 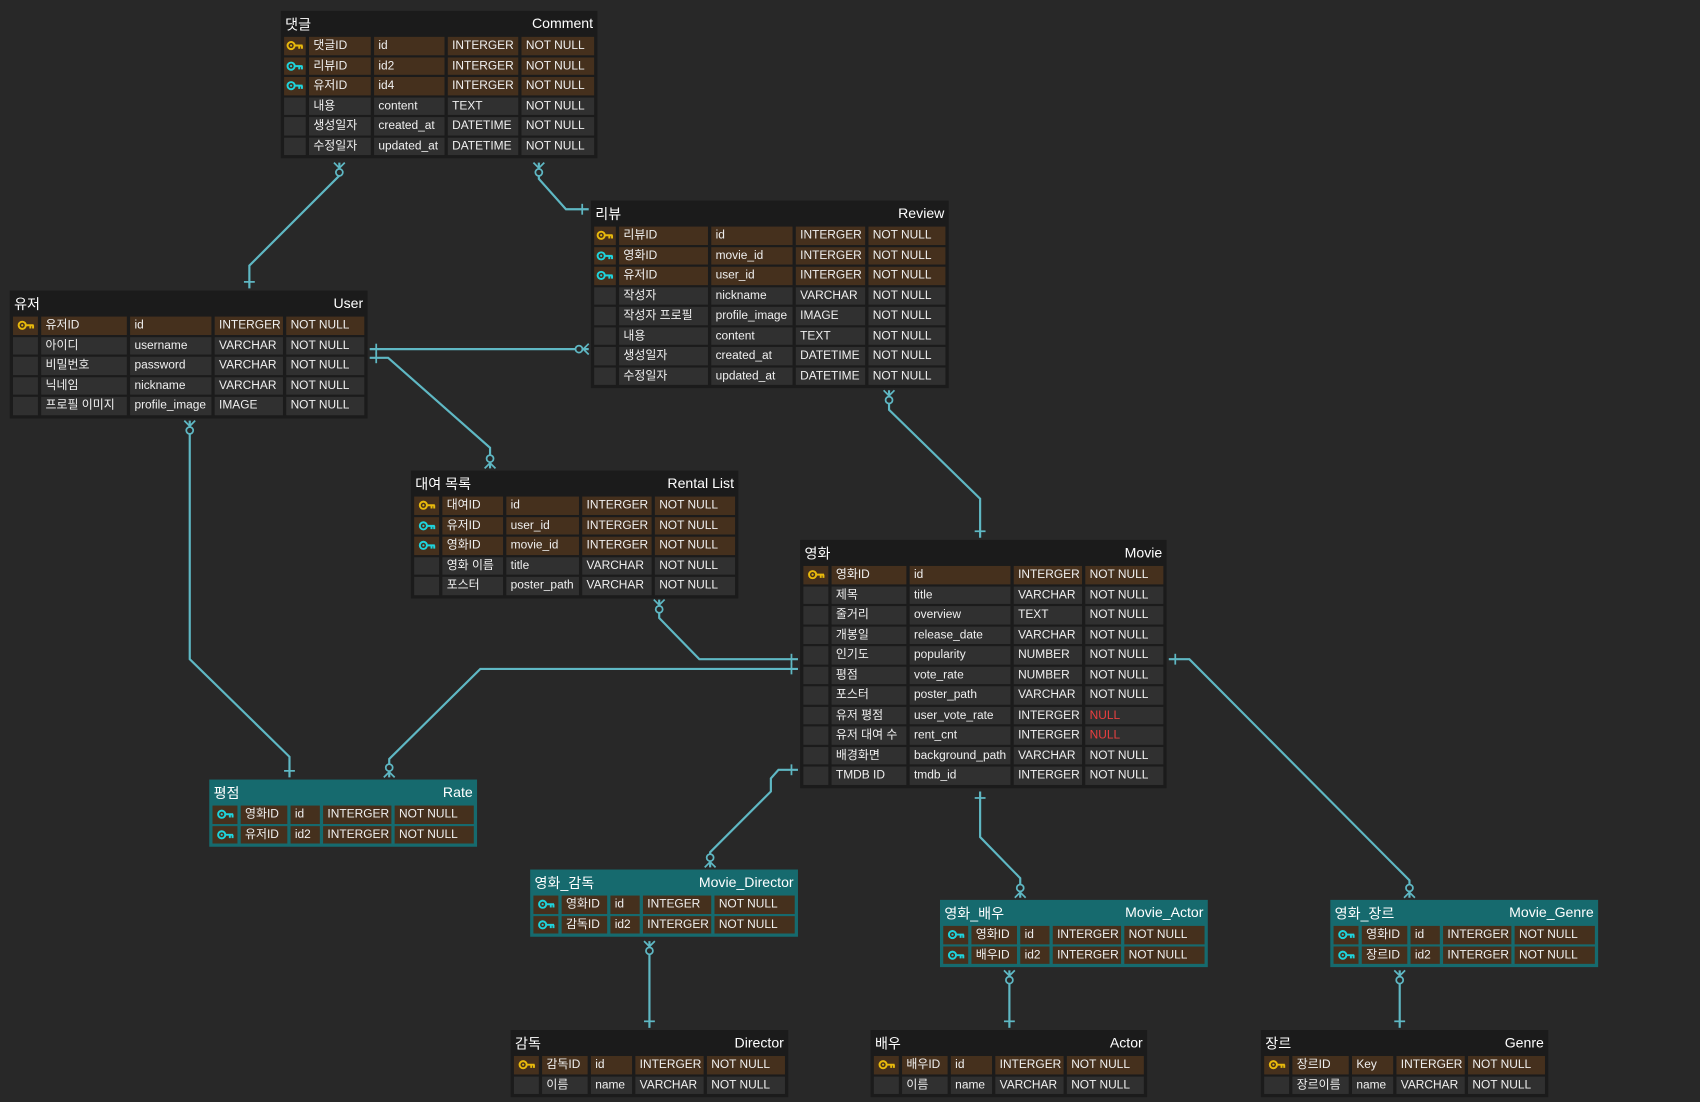 I want to click on table-header: 감독 Director, so click(x=649, y=1042).